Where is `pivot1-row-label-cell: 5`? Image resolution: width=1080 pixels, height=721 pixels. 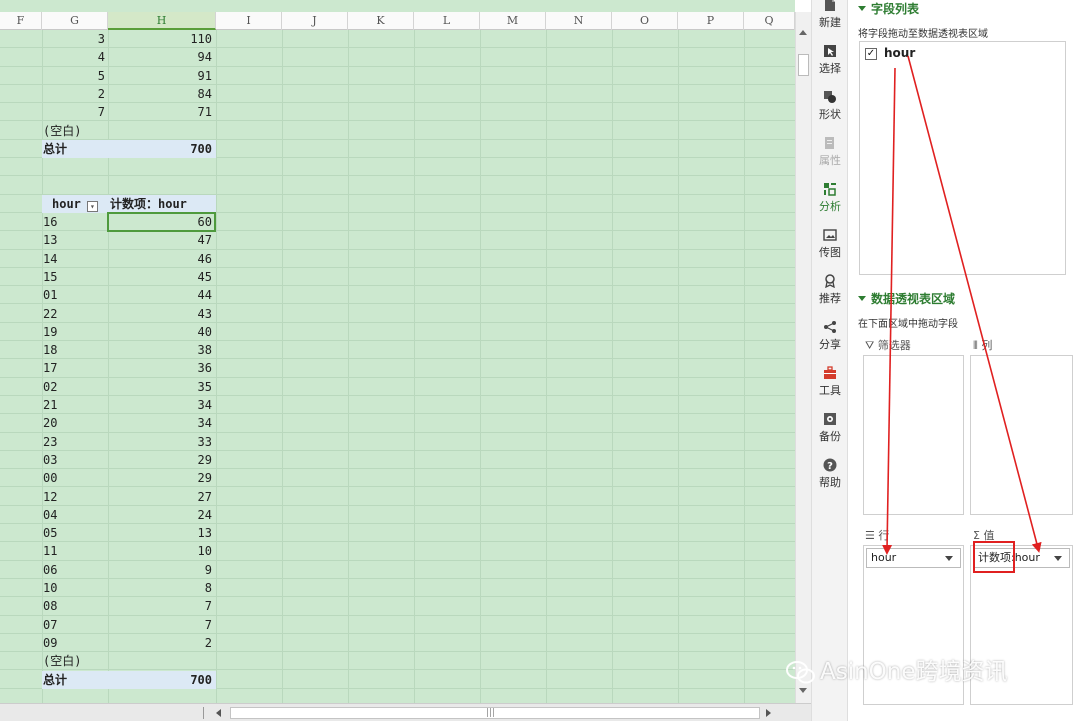
pivot1-row-label-cell: 5 is located at coordinates (75, 76).